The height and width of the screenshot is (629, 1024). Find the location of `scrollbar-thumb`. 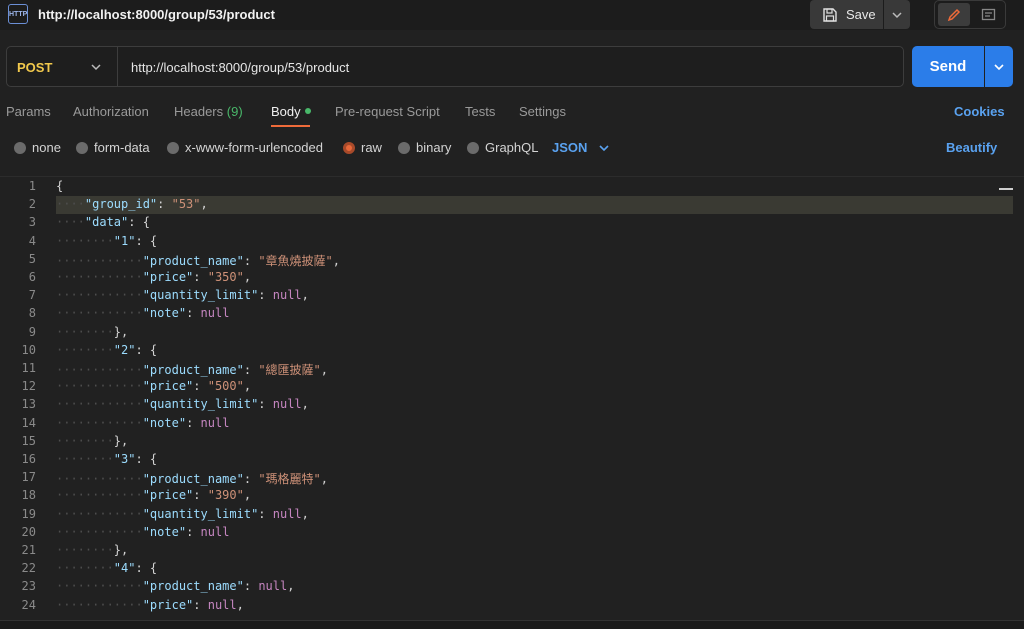

scrollbar-thumb is located at coordinates (1006, 189).